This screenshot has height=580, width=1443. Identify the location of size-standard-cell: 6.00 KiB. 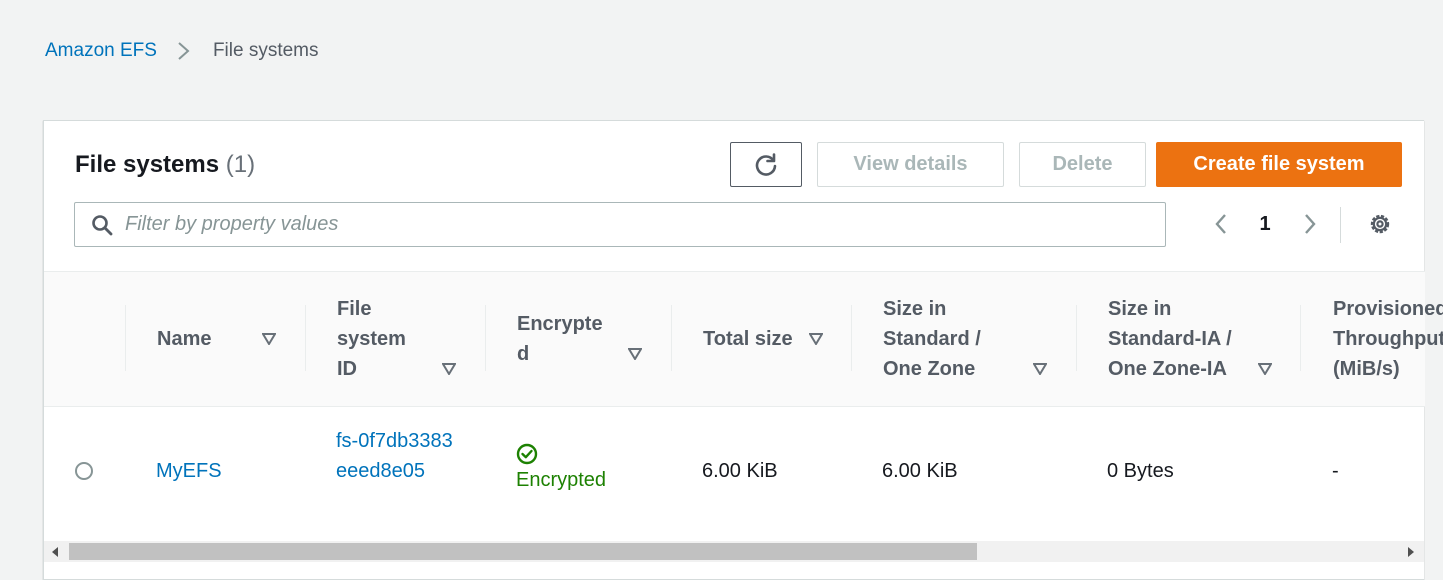
(920, 471).